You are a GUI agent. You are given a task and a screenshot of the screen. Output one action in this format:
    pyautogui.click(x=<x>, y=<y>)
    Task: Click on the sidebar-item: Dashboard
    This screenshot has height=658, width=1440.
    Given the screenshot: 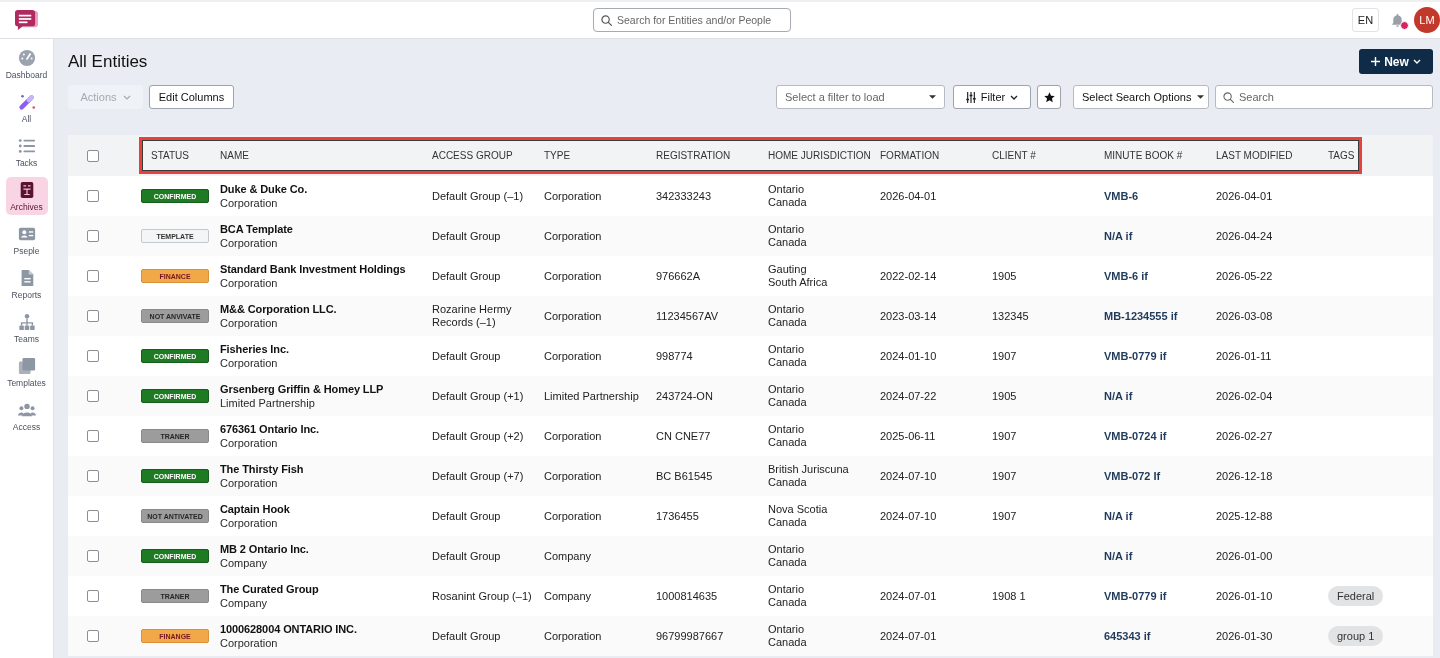 What is the action you would take?
    pyautogui.click(x=26, y=64)
    